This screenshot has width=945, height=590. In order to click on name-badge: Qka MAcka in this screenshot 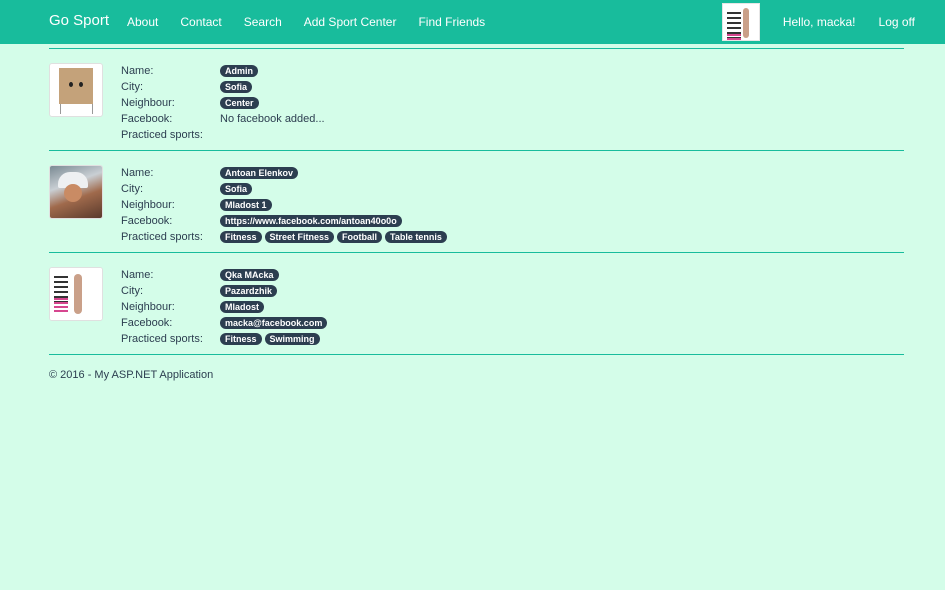, I will do `click(249, 275)`.